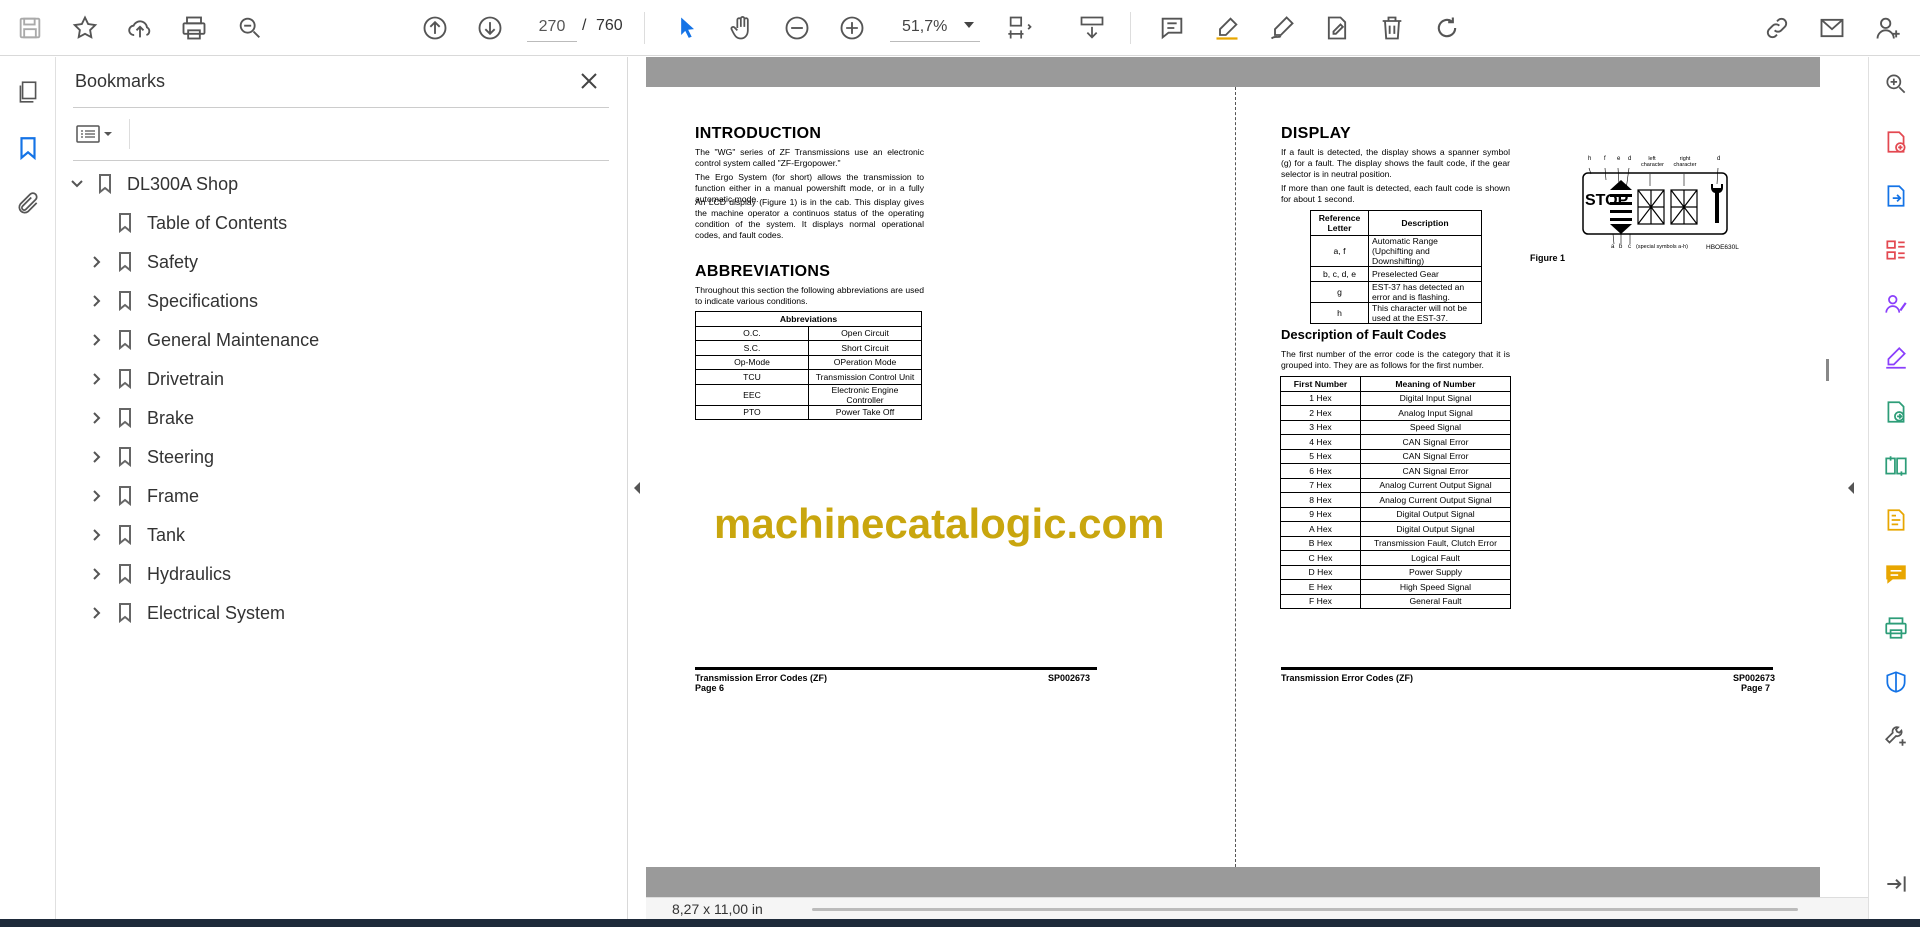  I want to click on list-options-icon, so click(94, 134).